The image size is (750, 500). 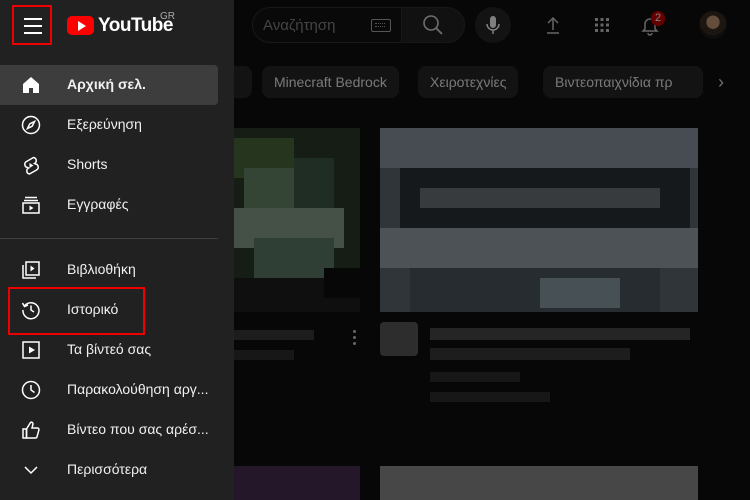 I want to click on more-options-icon, so click(x=355, y=337).